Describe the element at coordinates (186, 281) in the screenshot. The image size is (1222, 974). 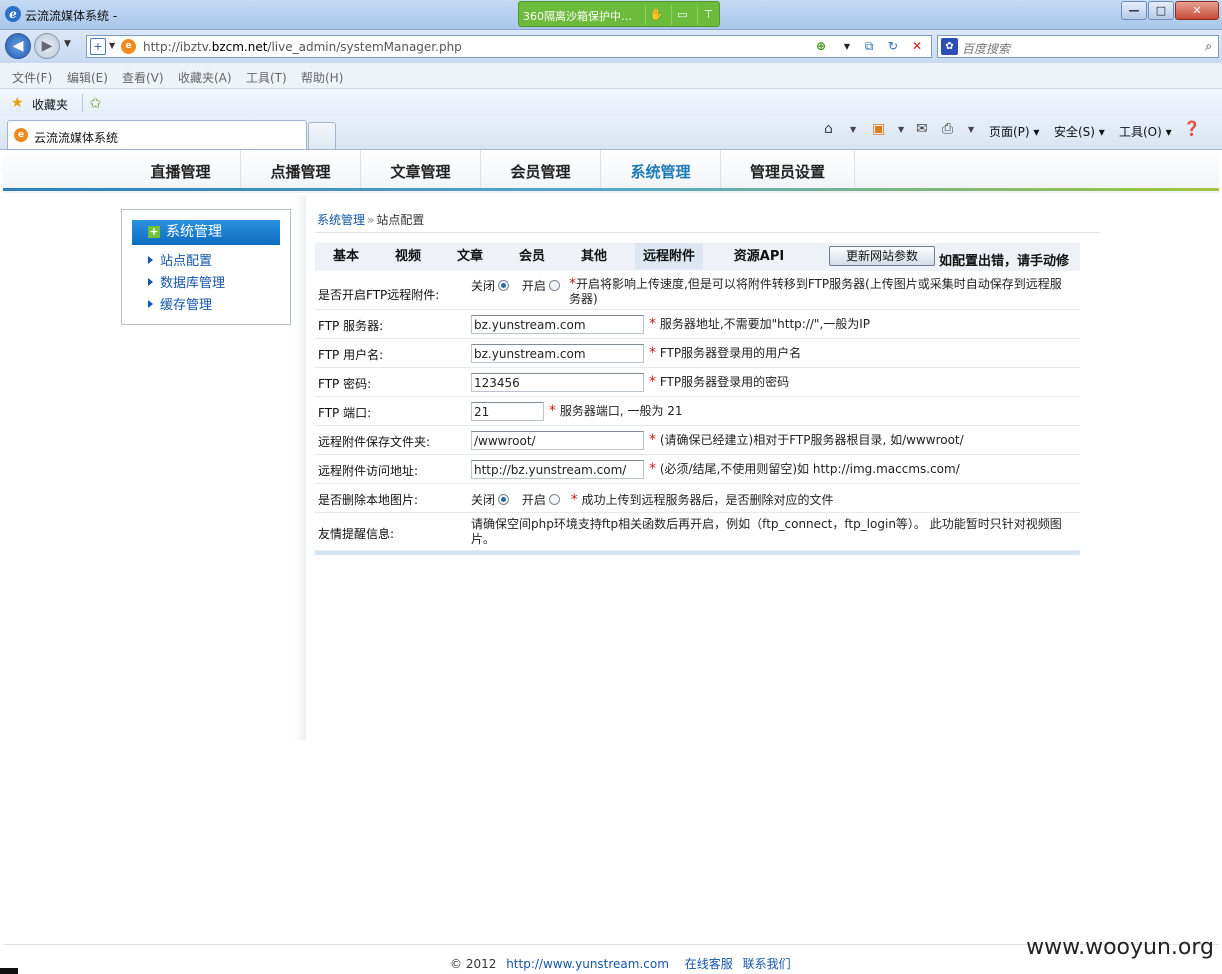
I see `sidebar-item-database: 数据库管理` at that location.